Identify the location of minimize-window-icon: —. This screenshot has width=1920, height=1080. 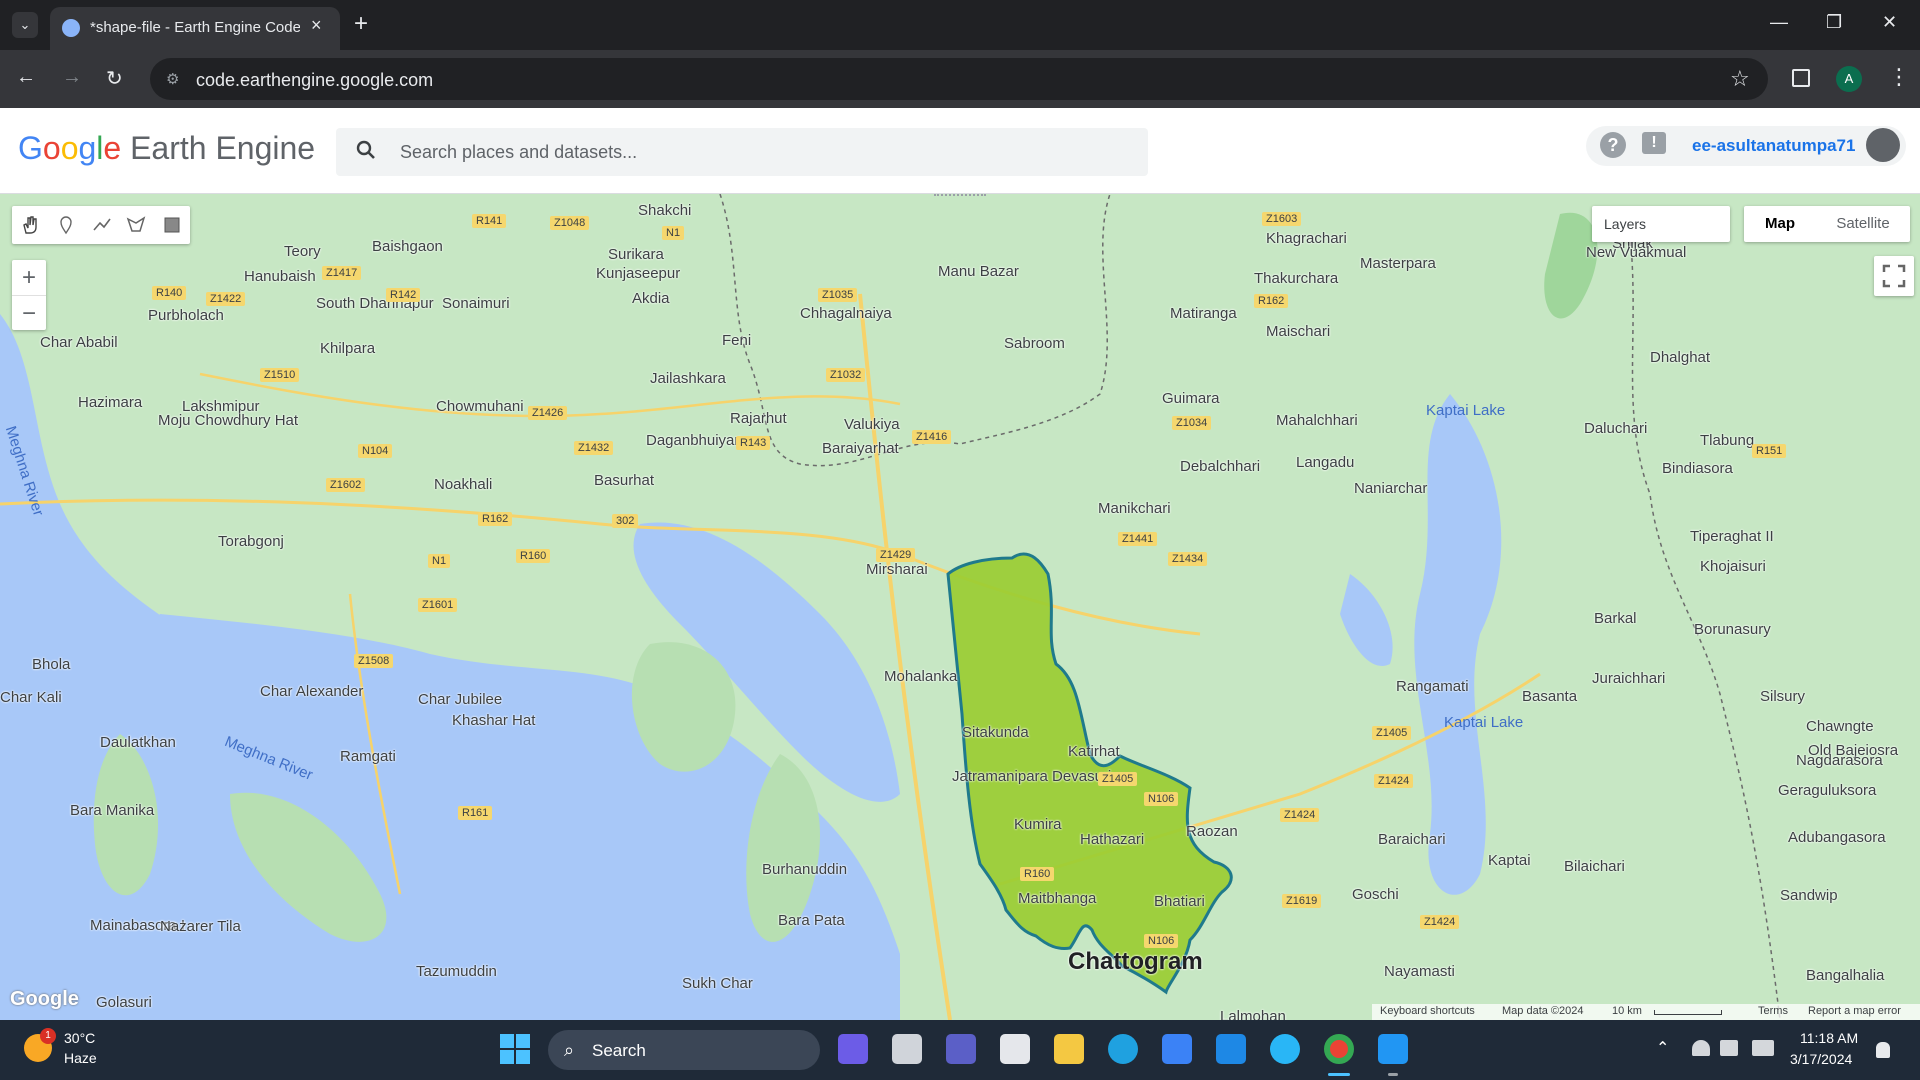
(1779, 22).